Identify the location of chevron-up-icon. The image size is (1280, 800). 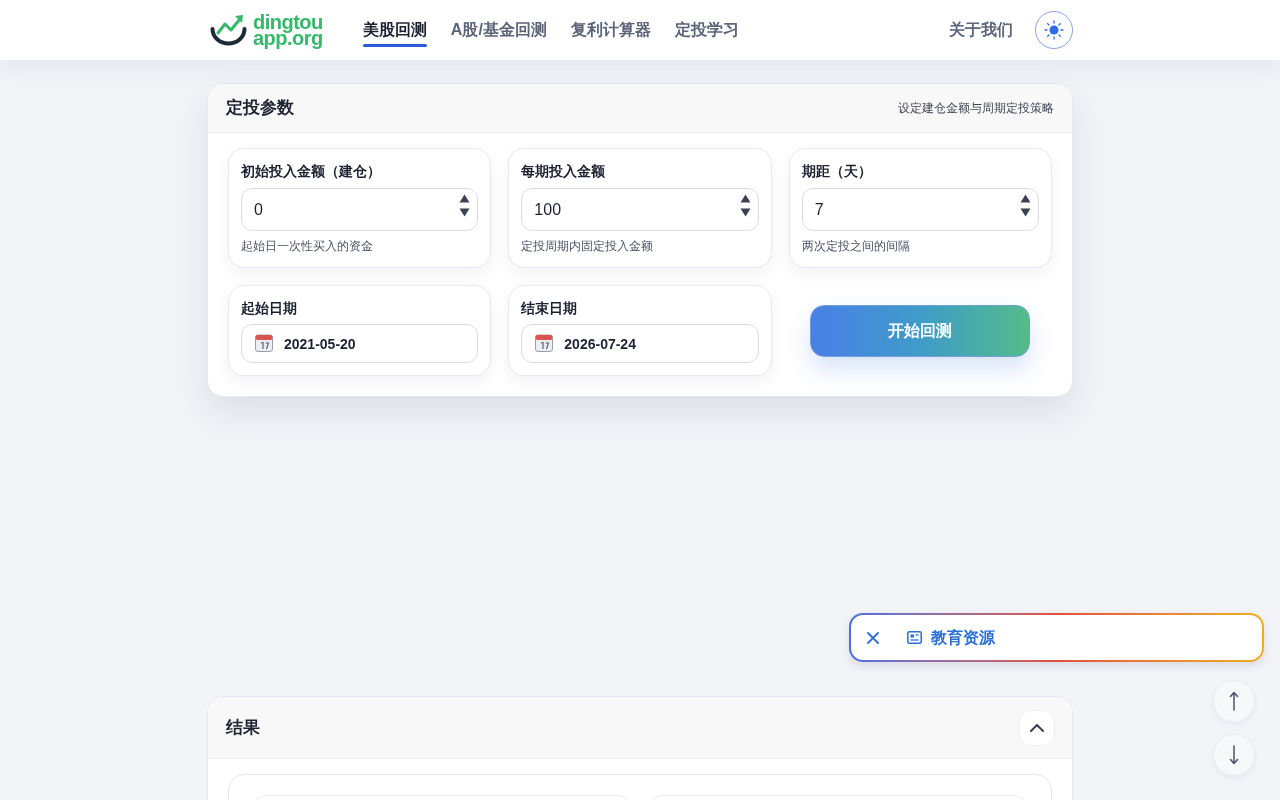
(1037, 727).